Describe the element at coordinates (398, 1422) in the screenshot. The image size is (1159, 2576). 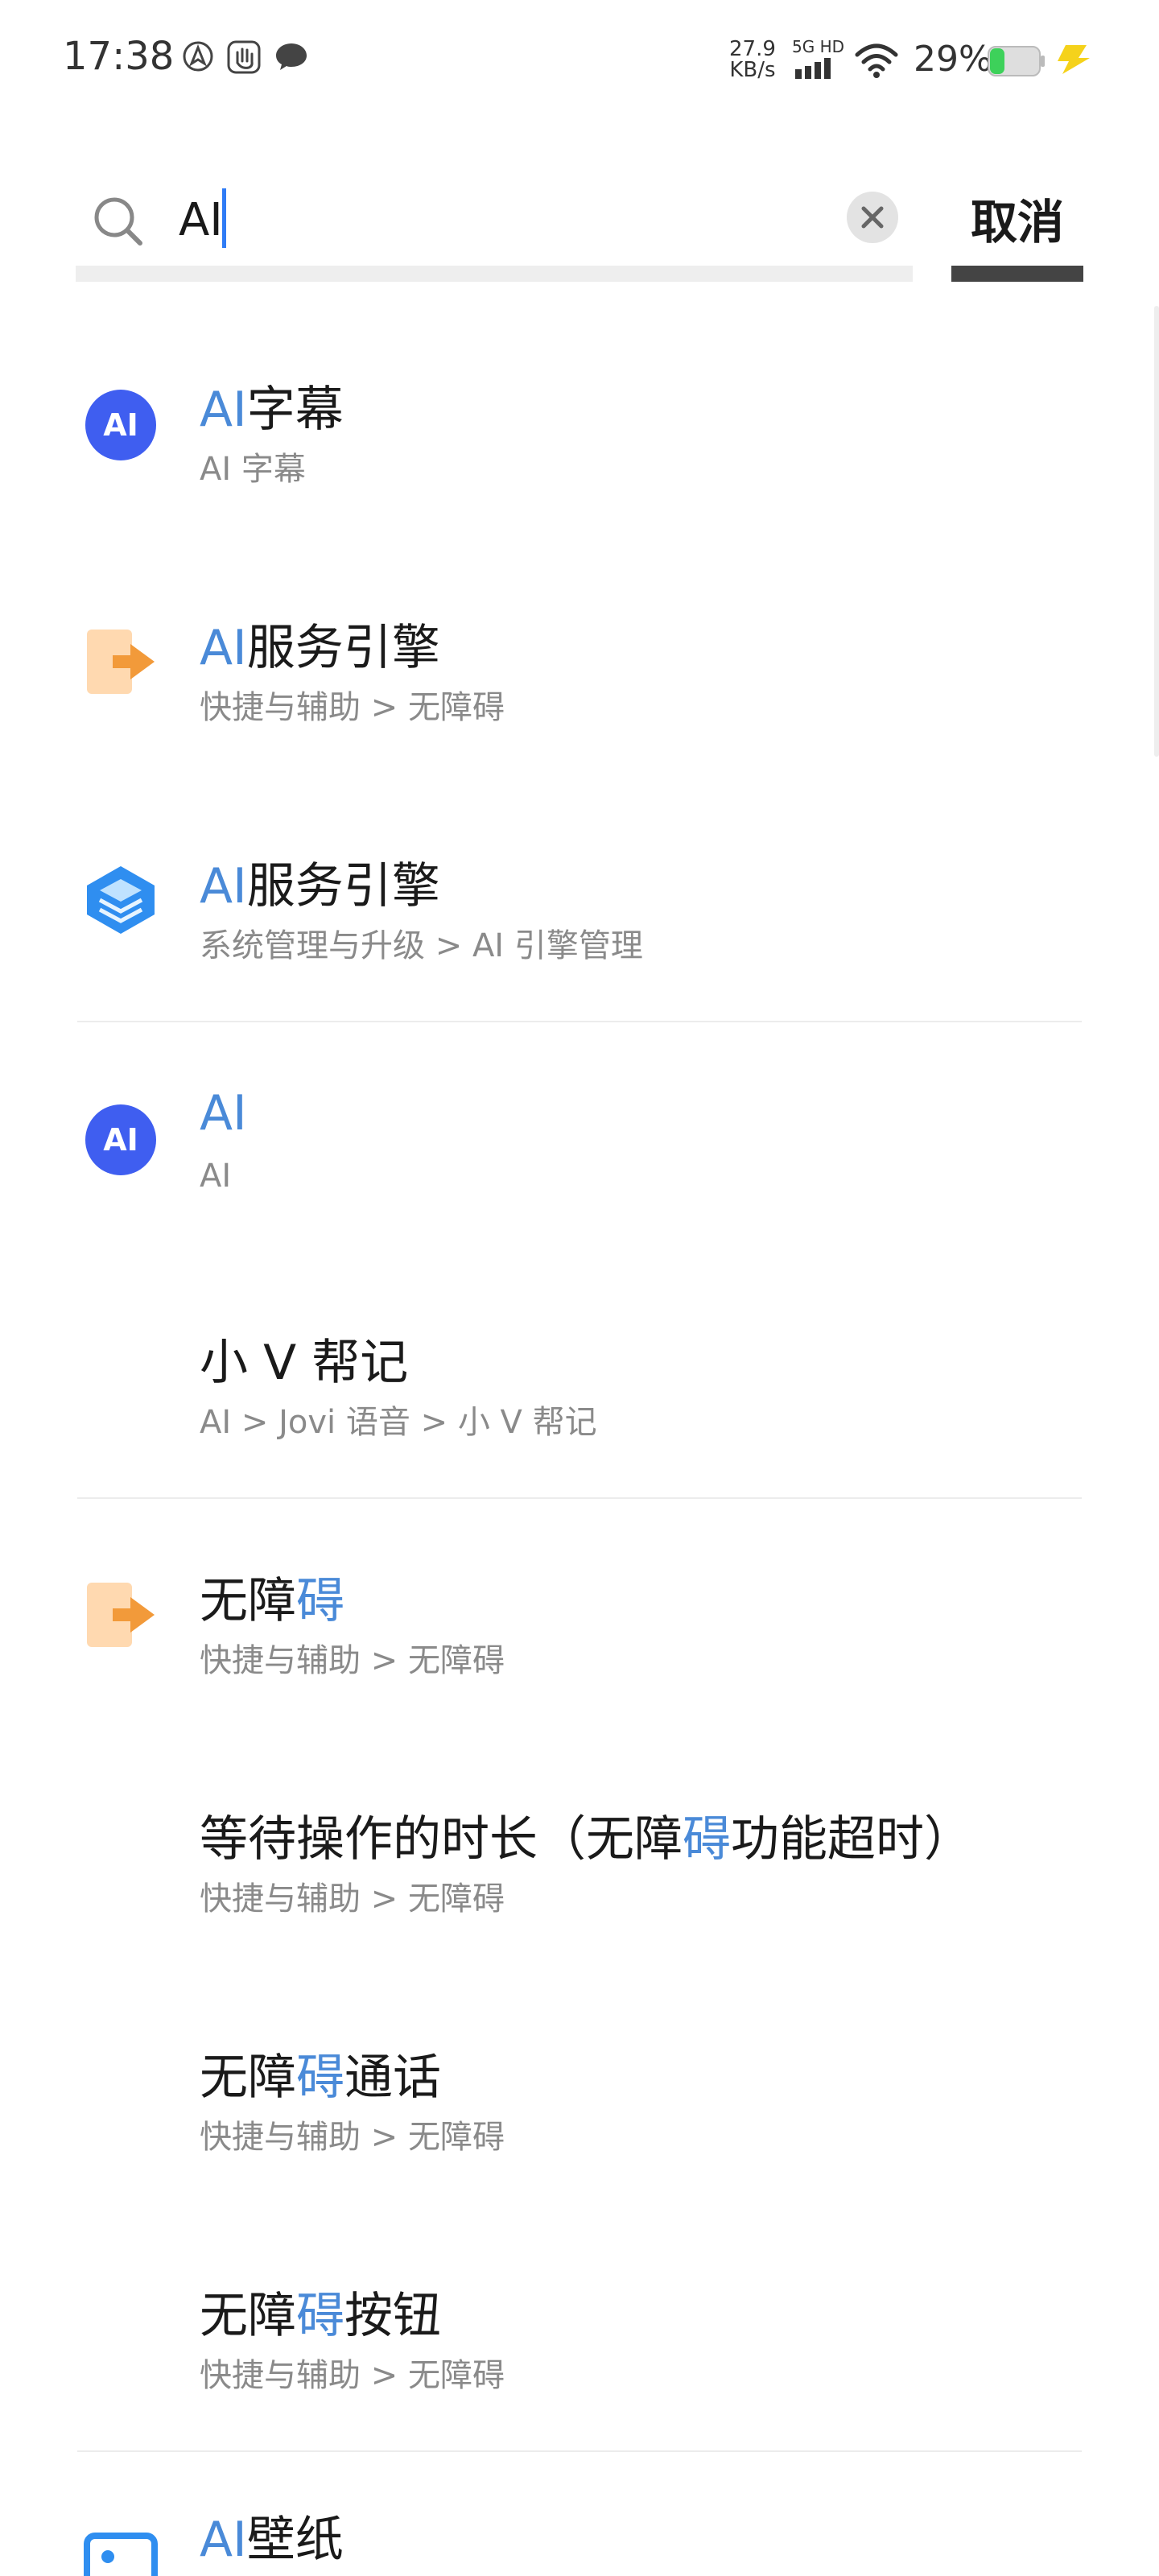
I see `result-path: AI > Jovi 语音 > 小 V 帮记` at that location.